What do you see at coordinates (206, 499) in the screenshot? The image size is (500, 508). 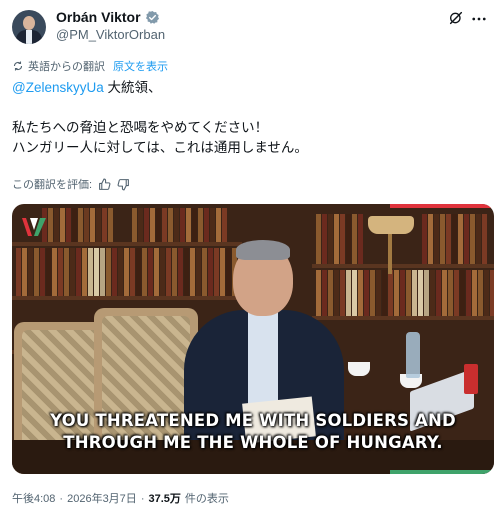 I see `view-count-label: 件の表示` at bounding box center [206, 499].